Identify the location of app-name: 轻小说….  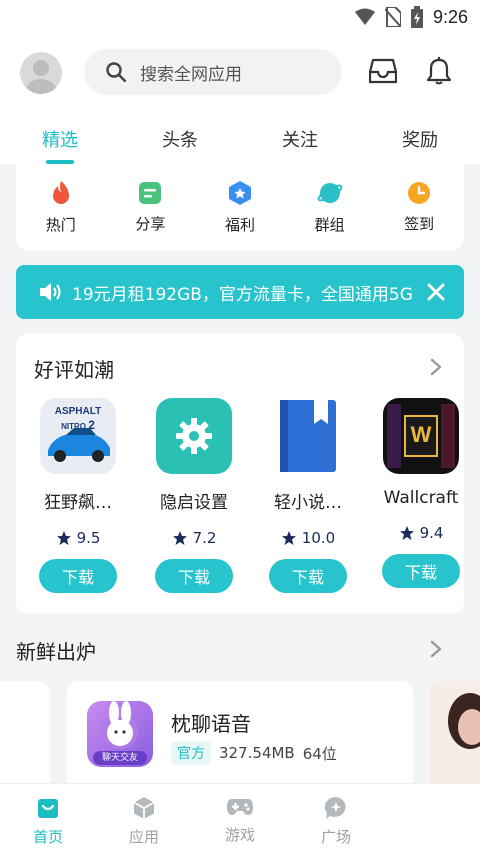
(308, 503).